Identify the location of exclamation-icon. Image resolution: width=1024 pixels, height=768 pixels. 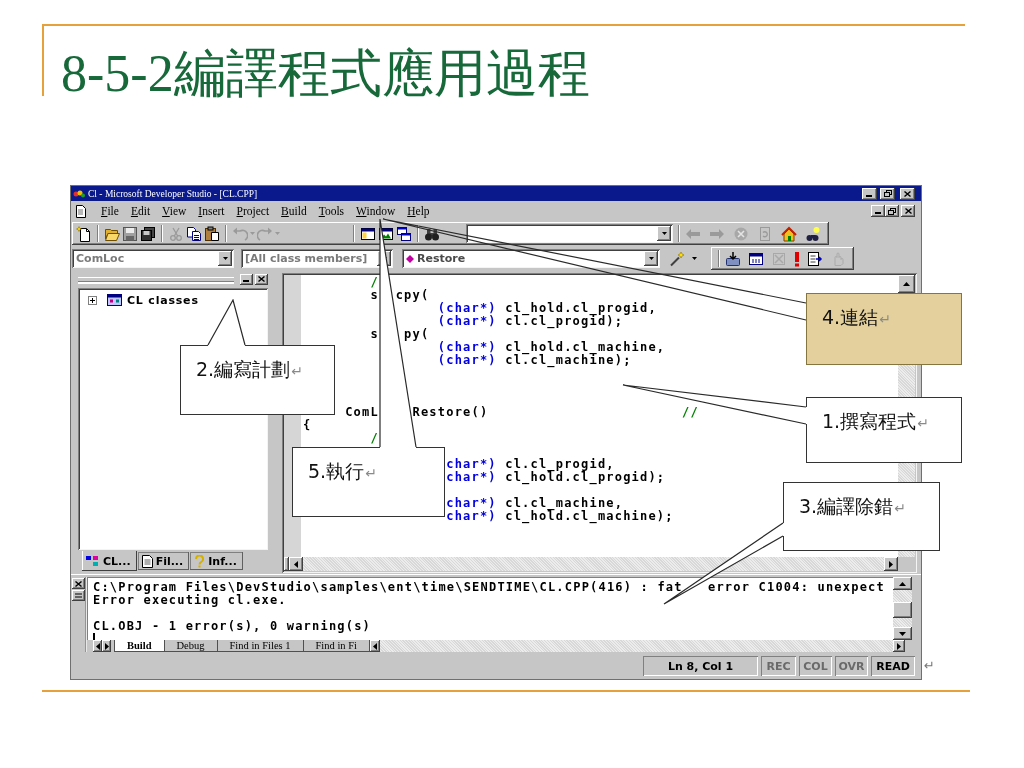
(797, 258).